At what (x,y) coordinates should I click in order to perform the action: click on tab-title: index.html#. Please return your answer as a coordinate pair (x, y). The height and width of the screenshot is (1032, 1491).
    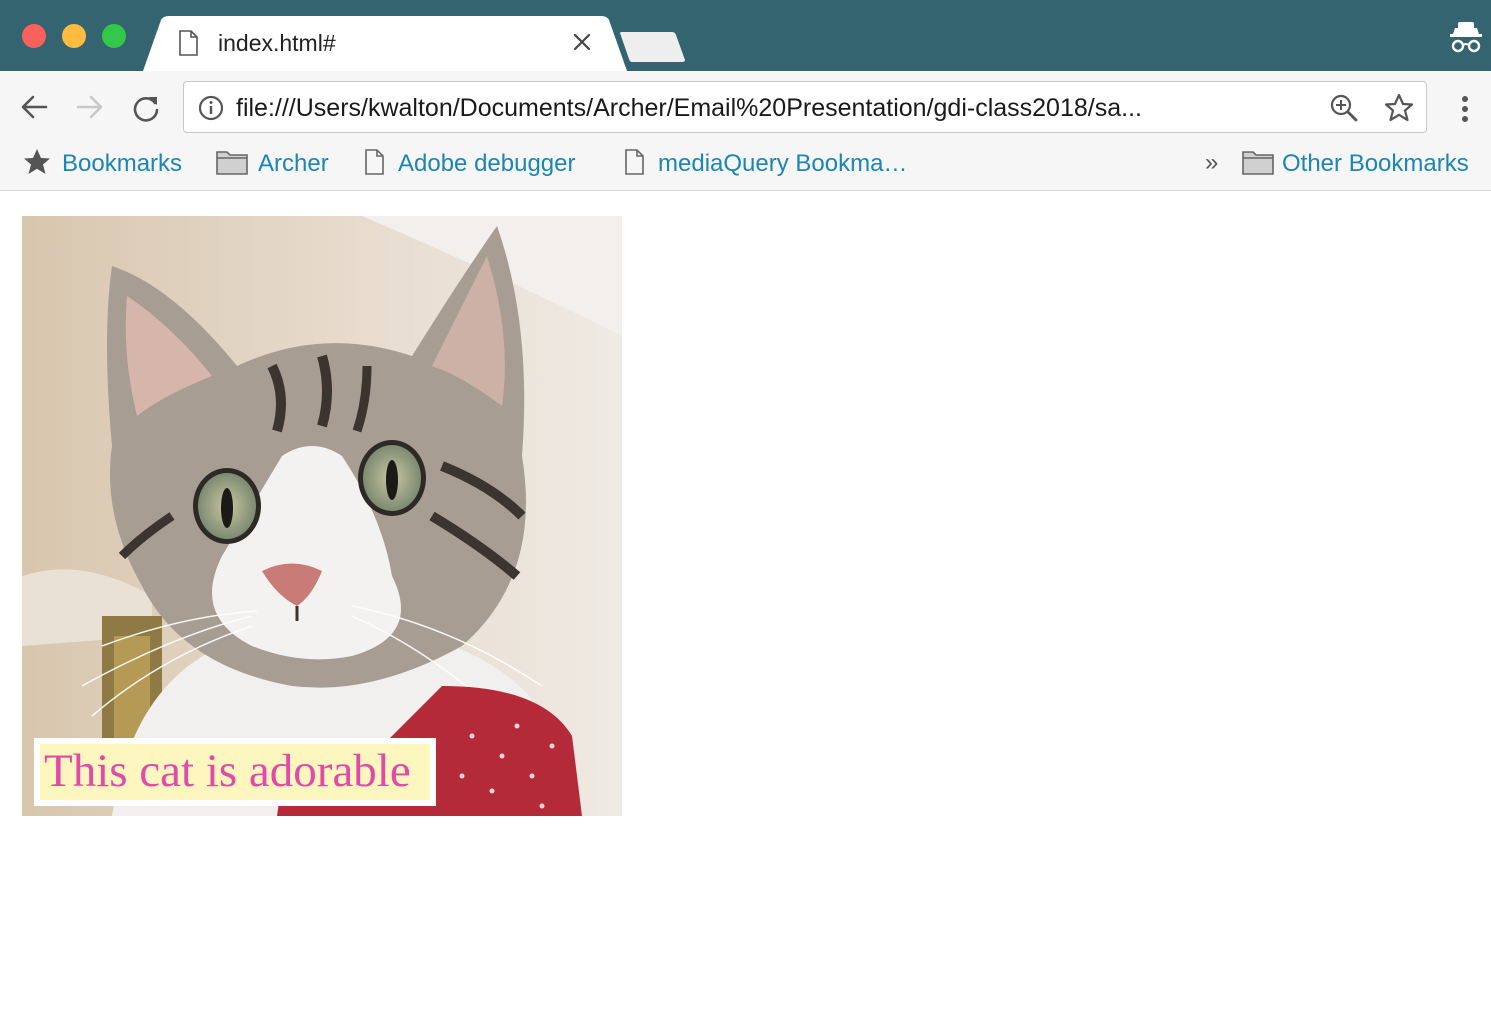
    Looking at the image, I should click on (277, 43).